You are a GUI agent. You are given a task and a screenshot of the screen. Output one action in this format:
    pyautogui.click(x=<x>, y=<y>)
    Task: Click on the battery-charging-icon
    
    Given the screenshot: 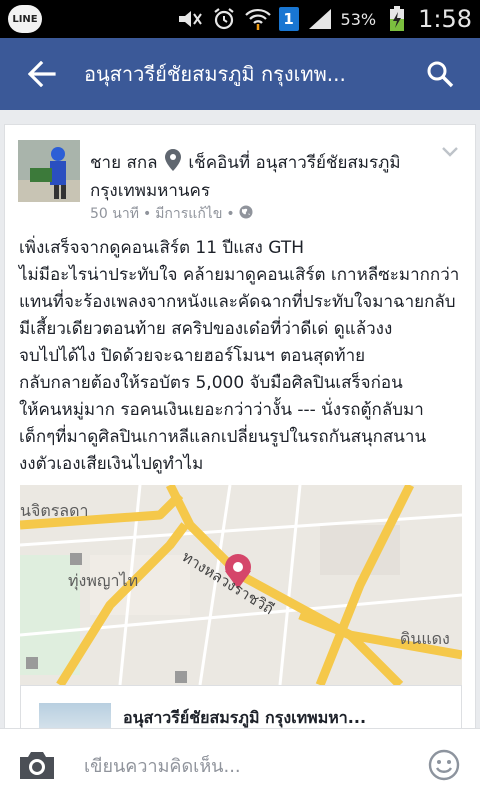 What is the action you would take?
    pyautogui.click(x=397, y=18)
    